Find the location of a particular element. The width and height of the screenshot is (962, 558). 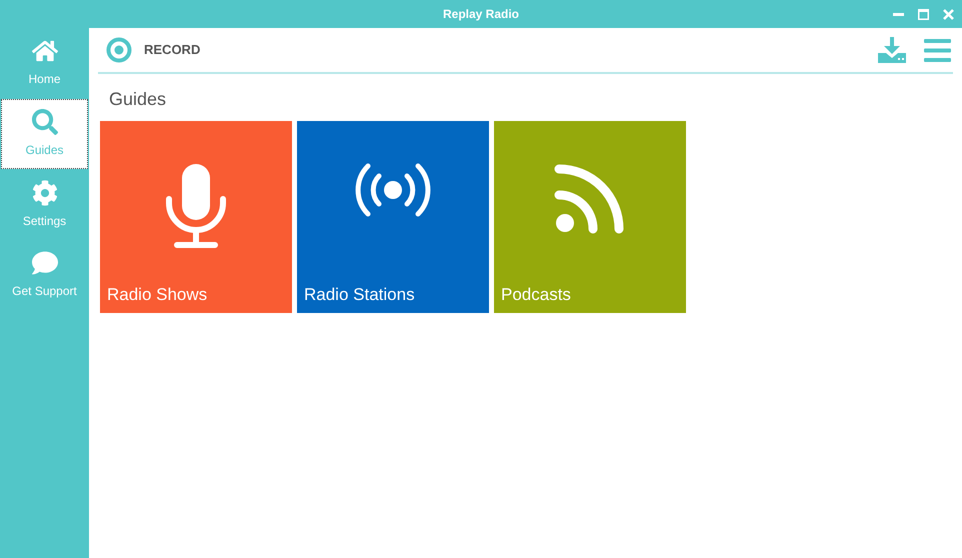

record-icon is located at coordinates (119, 50).